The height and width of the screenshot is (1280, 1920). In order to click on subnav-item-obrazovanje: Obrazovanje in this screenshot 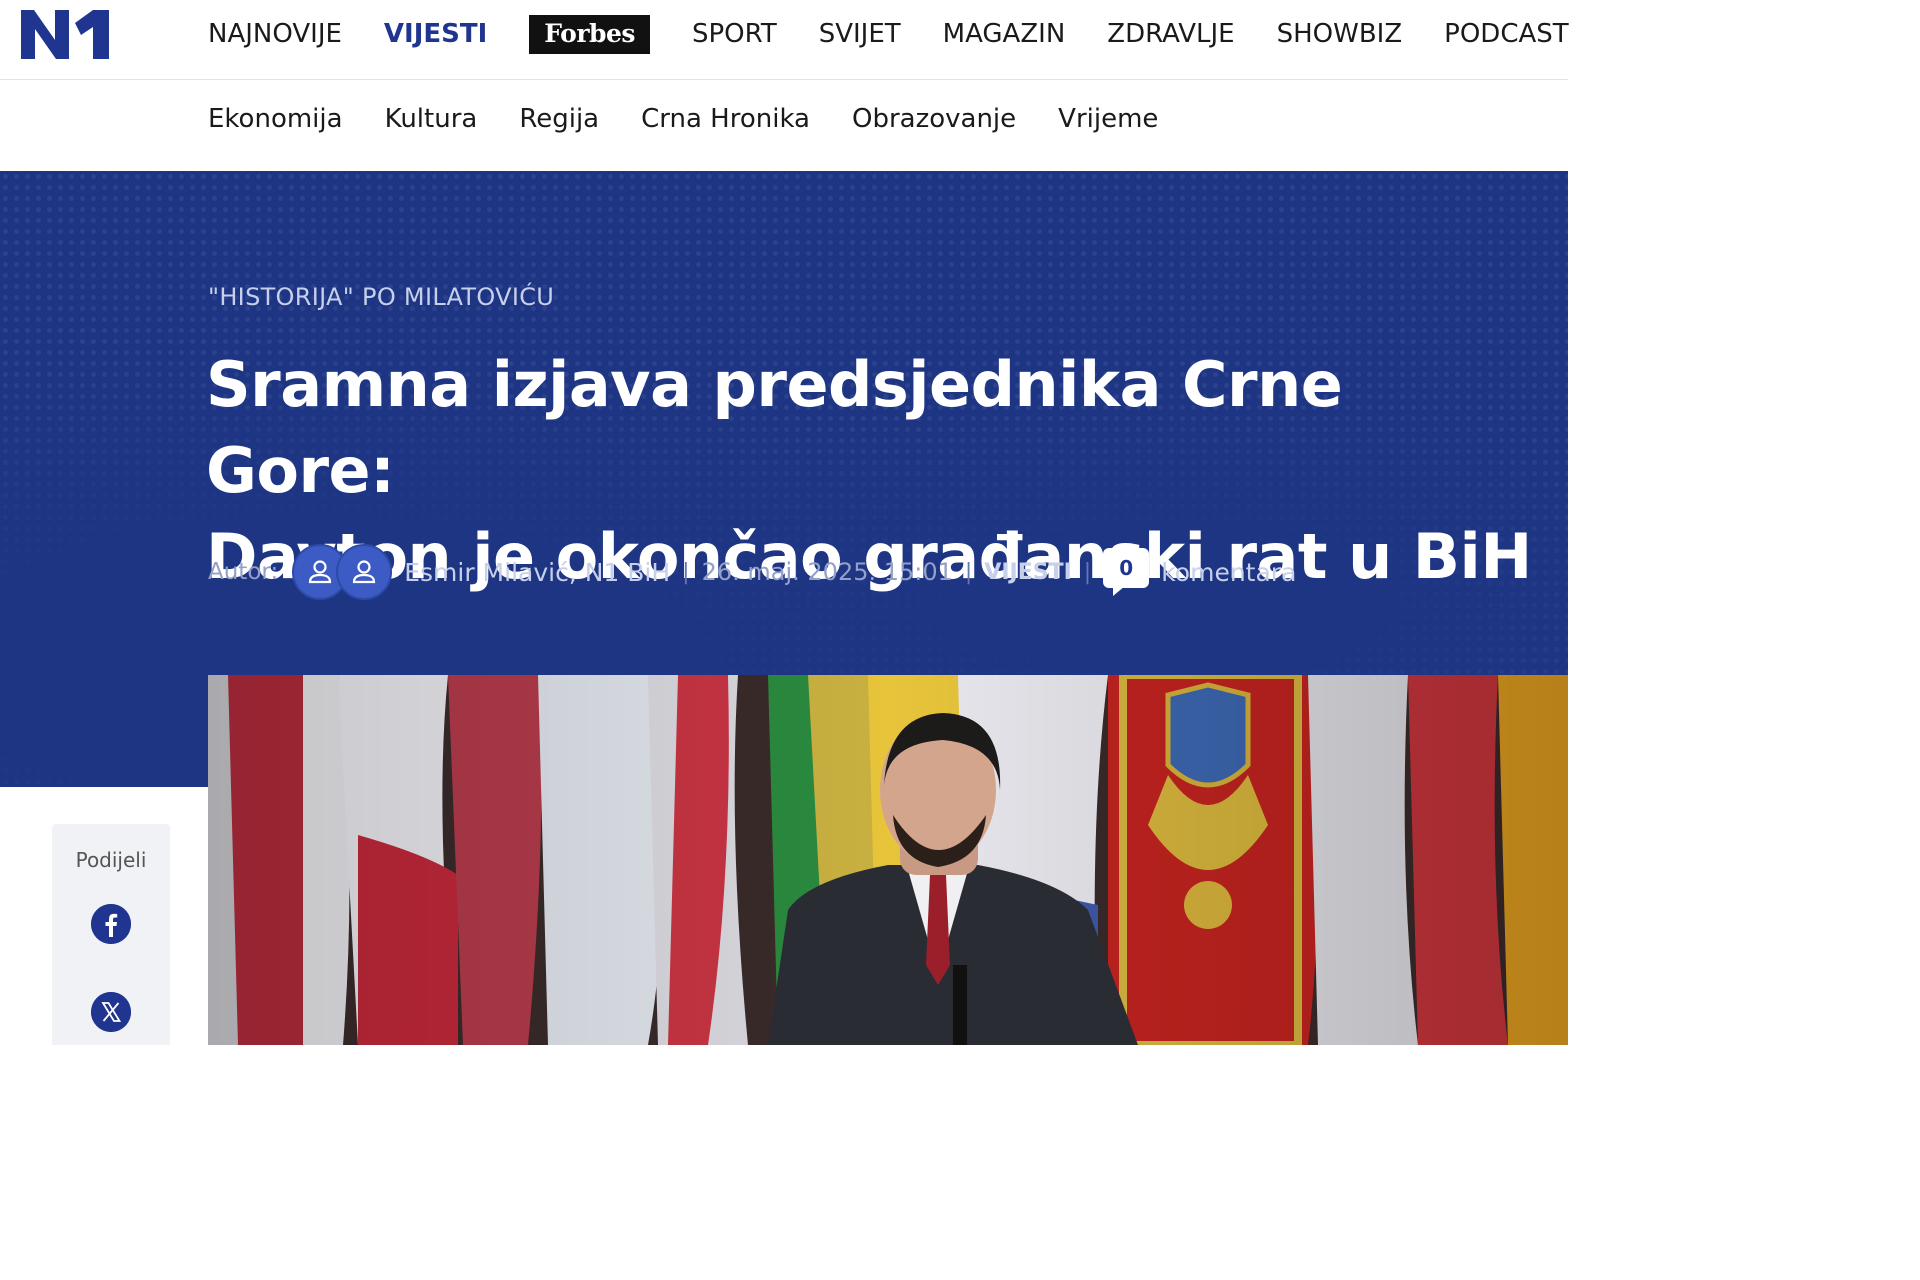, I will do `click(934, 119)`.